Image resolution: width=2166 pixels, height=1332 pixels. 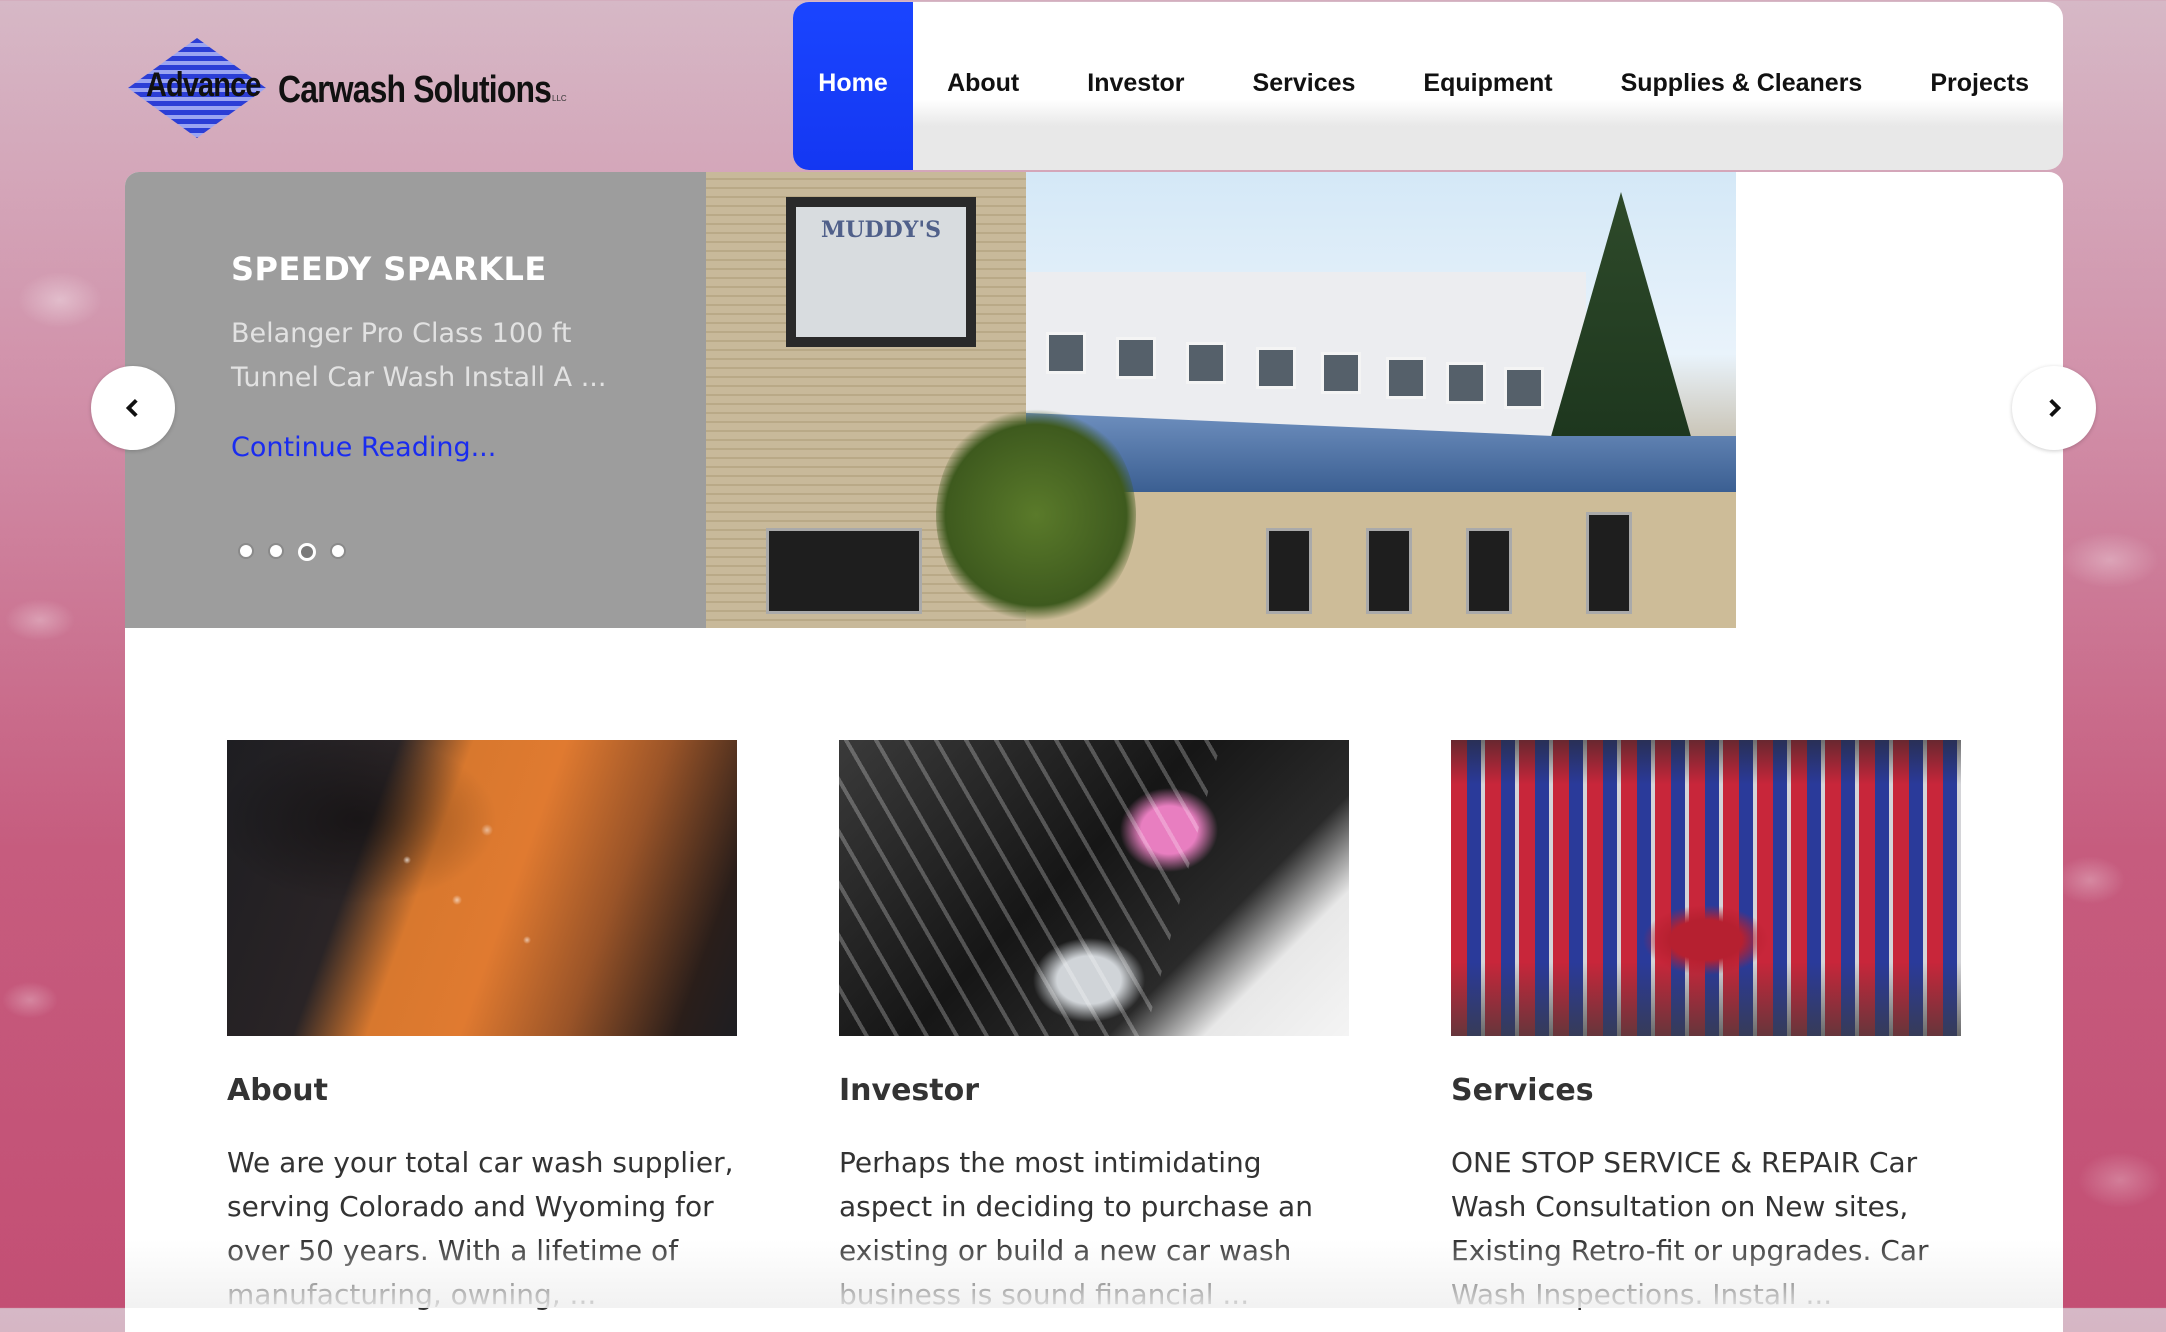 What do you see at coordinates (416, 400) in the screenshot?
I see `slider-text-panel` at bounding box center [416, 400].